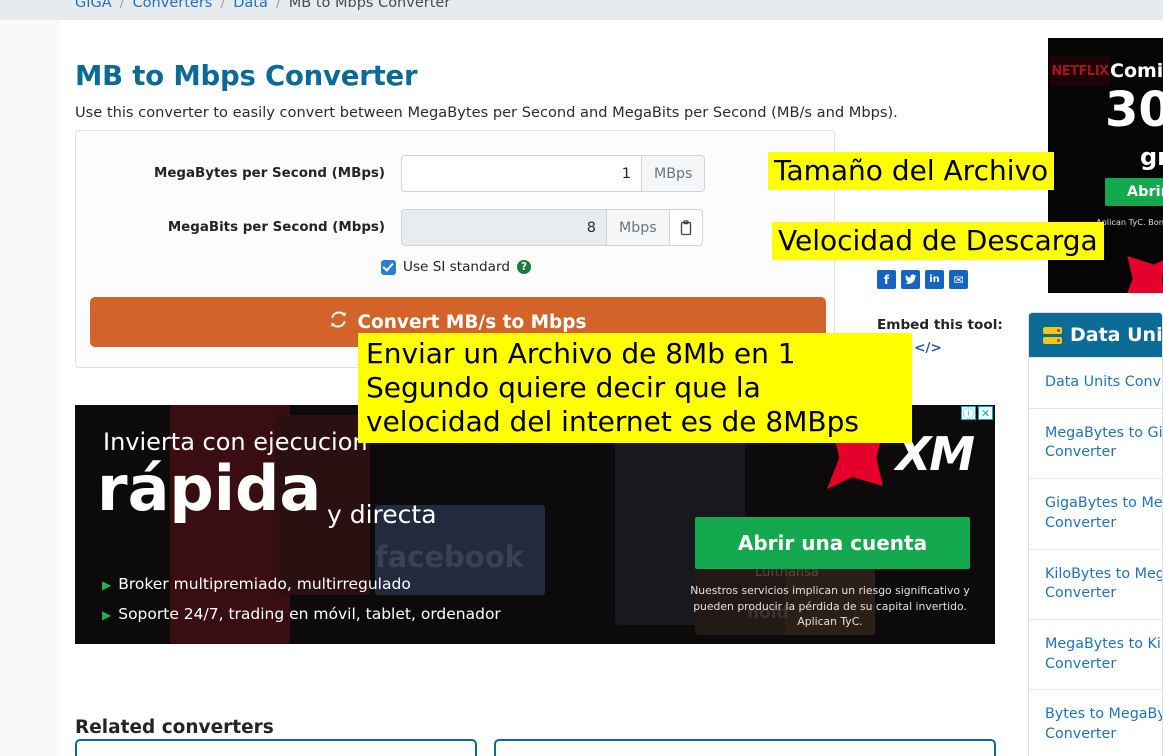 The image size is (1163, 756). Describe the element at coordinates (968, 413) in the screenshot. I see `ad-info-icon: ⓘ` at that location.